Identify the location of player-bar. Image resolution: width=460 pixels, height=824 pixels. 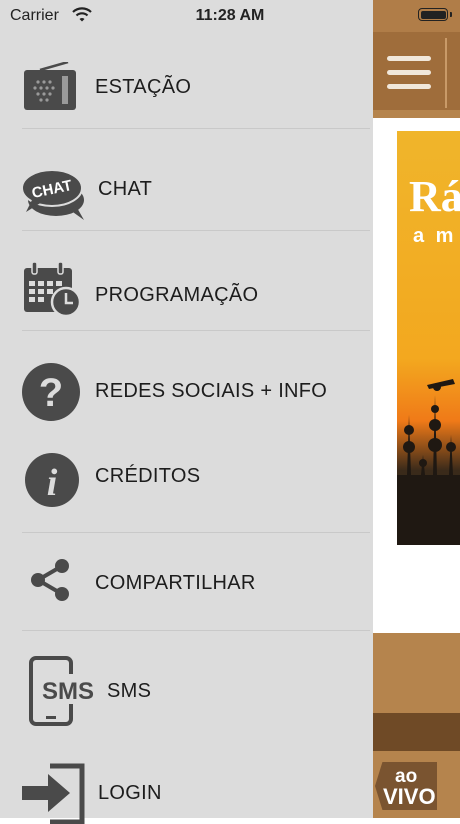
(416, 673).